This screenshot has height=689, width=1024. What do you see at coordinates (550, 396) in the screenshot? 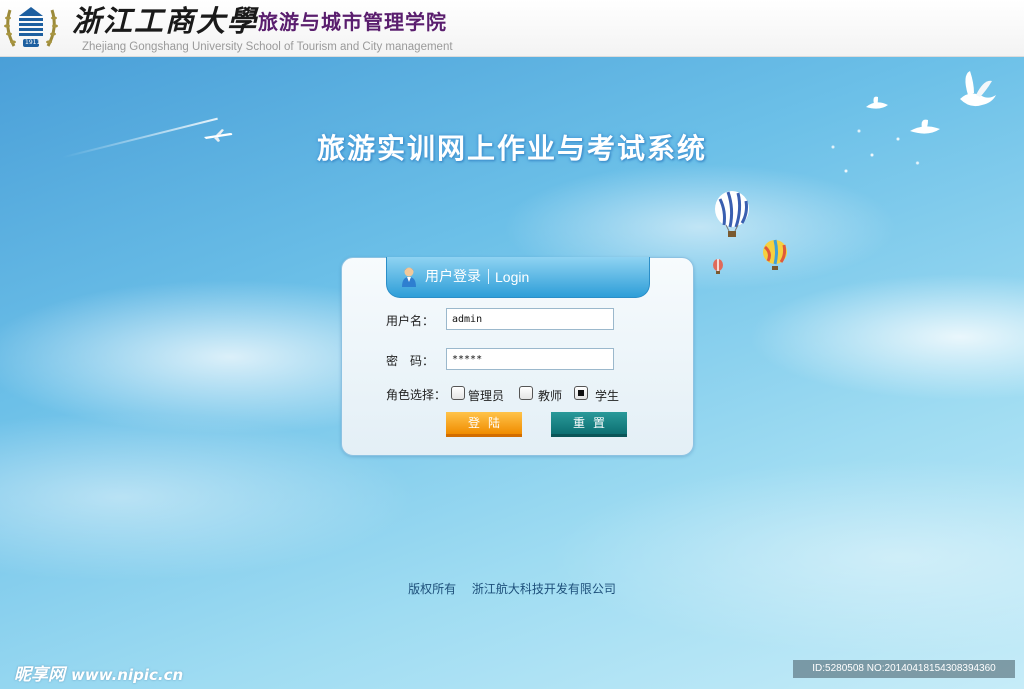
I see `role-label-teacher: 教师` at bounding box center [550, 396].